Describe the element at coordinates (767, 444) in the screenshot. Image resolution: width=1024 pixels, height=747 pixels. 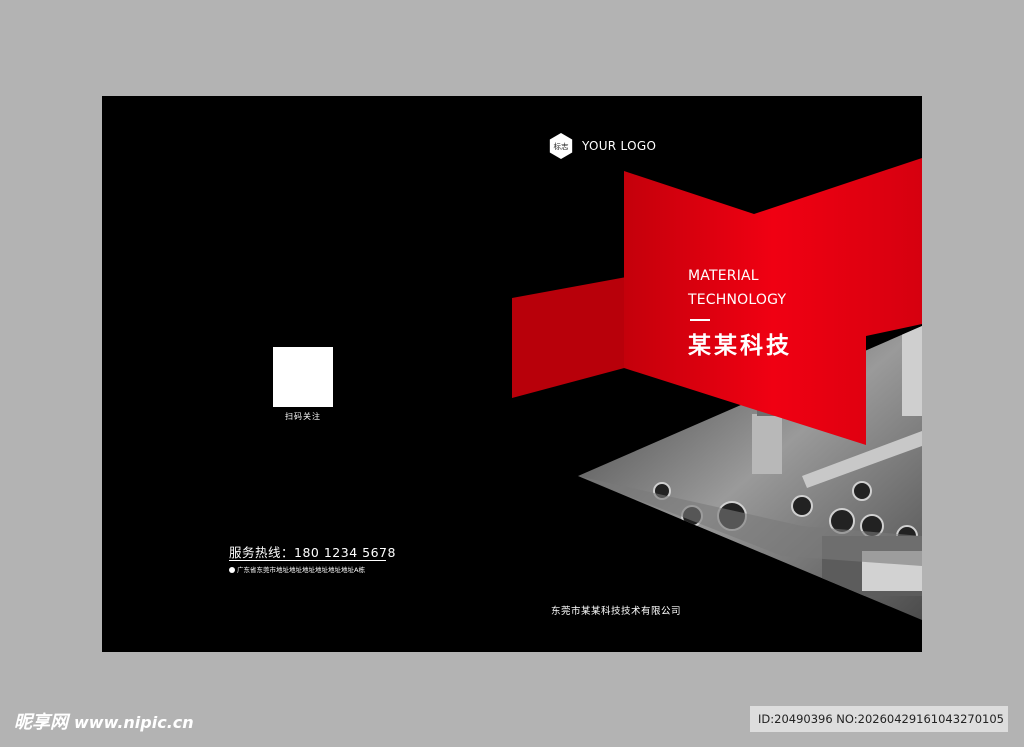
I see `spindle-shape` at that location.